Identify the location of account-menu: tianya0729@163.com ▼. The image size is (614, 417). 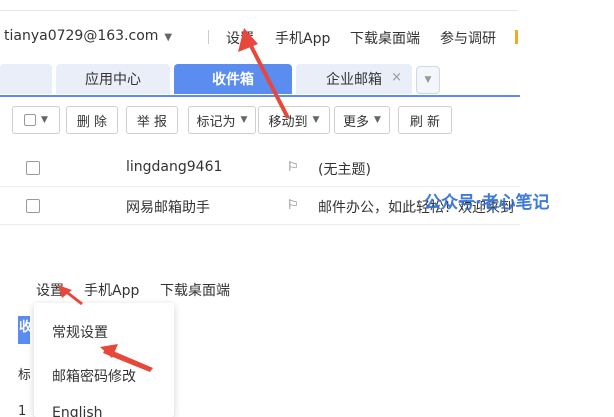
(88, 36).